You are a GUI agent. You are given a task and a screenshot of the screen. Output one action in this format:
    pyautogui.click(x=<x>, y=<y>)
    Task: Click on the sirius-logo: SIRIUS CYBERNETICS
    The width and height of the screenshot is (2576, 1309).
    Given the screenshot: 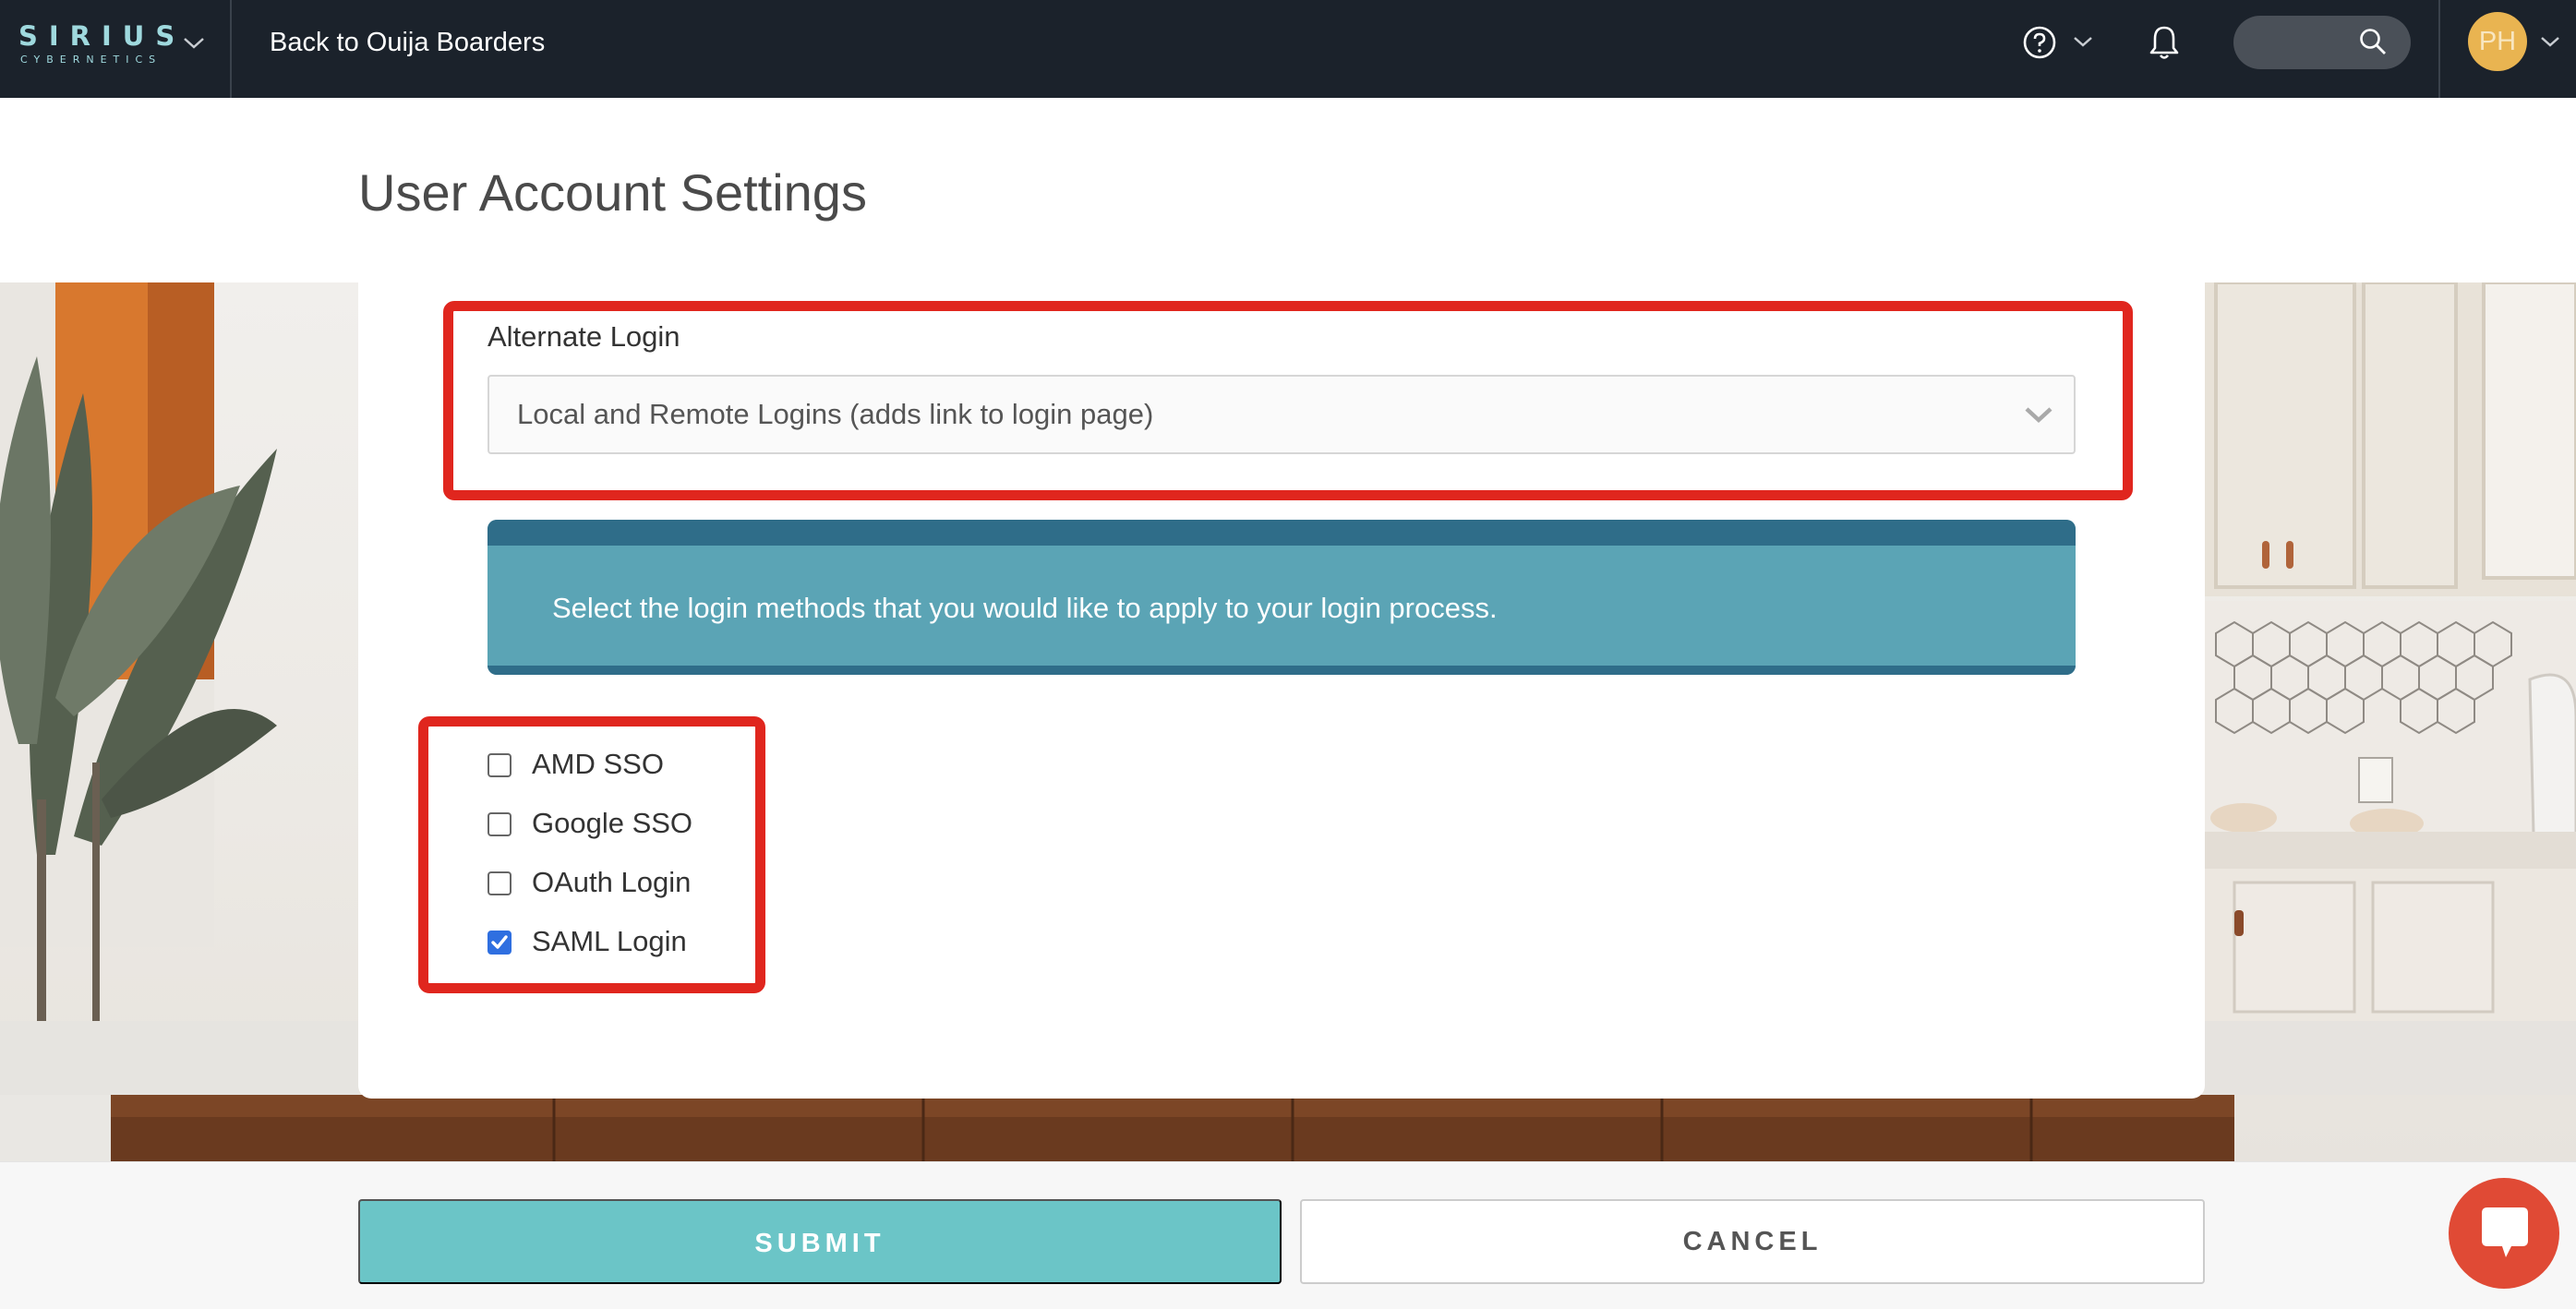 What is the action you would take?
    pyautogui.click(x=96, y=43)
    